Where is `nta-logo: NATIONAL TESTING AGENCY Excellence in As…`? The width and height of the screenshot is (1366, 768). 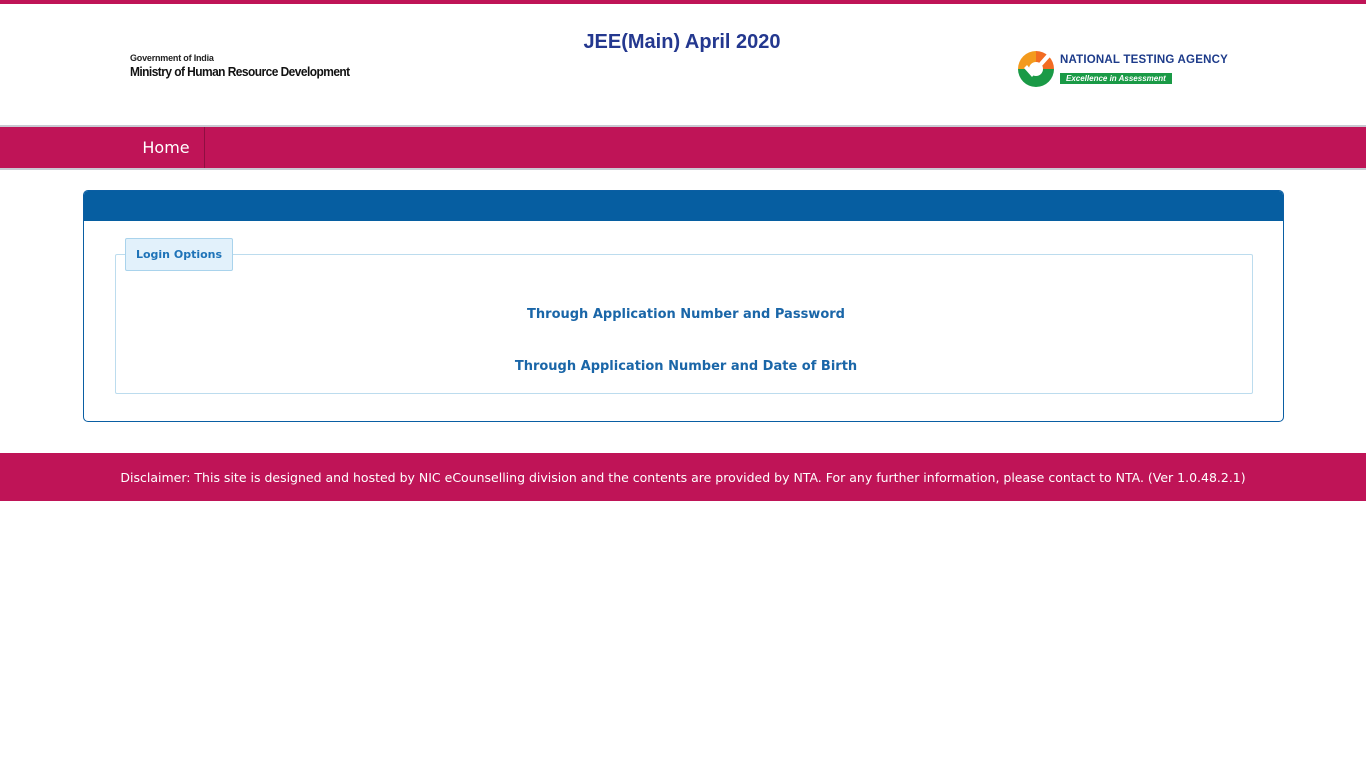 nta-logo: NATIONAL TESTING AGENCY Excellence in As… is located at coordinates (1129, 69).